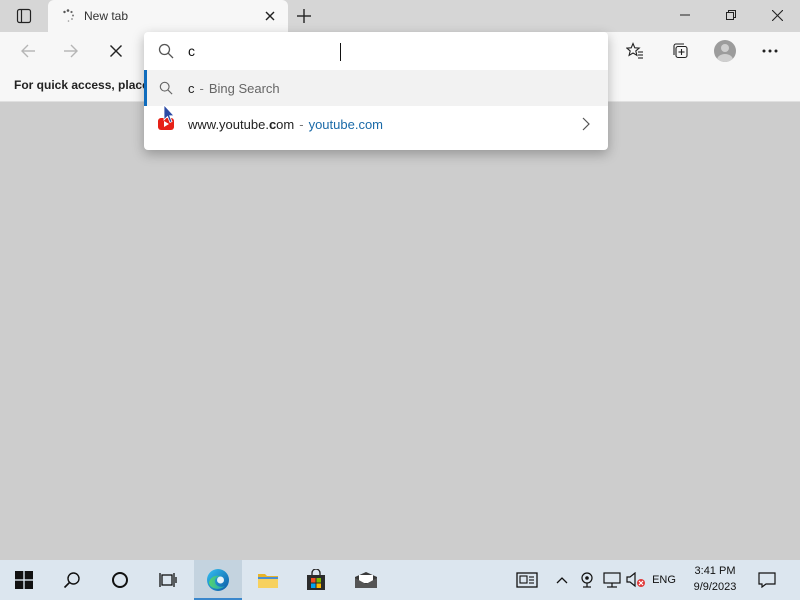 Image resolution: width=800 pixels, height=600 pixels. I want to click on mail-envelope-icon, so click(366, 580).